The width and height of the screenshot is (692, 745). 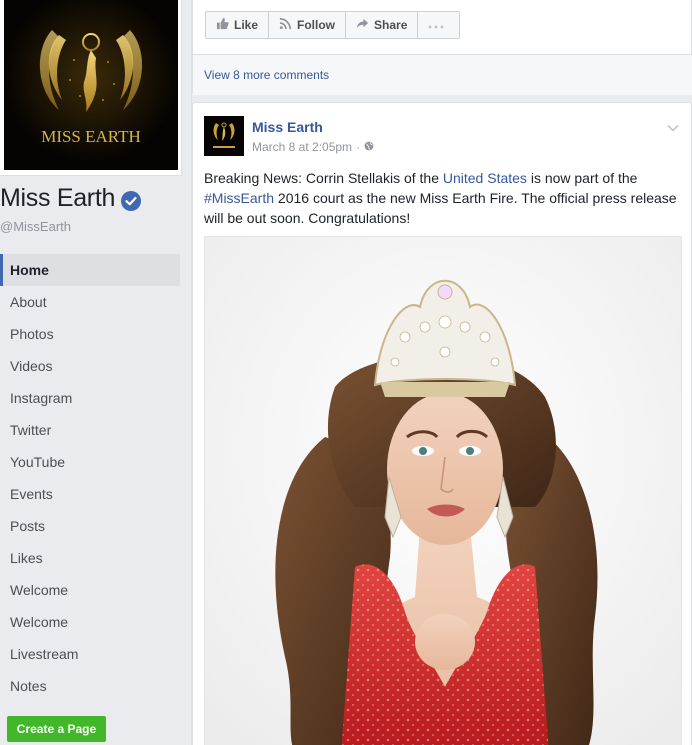 I want to click on create-page-button: Create a Page, so click(x=56, y=729).